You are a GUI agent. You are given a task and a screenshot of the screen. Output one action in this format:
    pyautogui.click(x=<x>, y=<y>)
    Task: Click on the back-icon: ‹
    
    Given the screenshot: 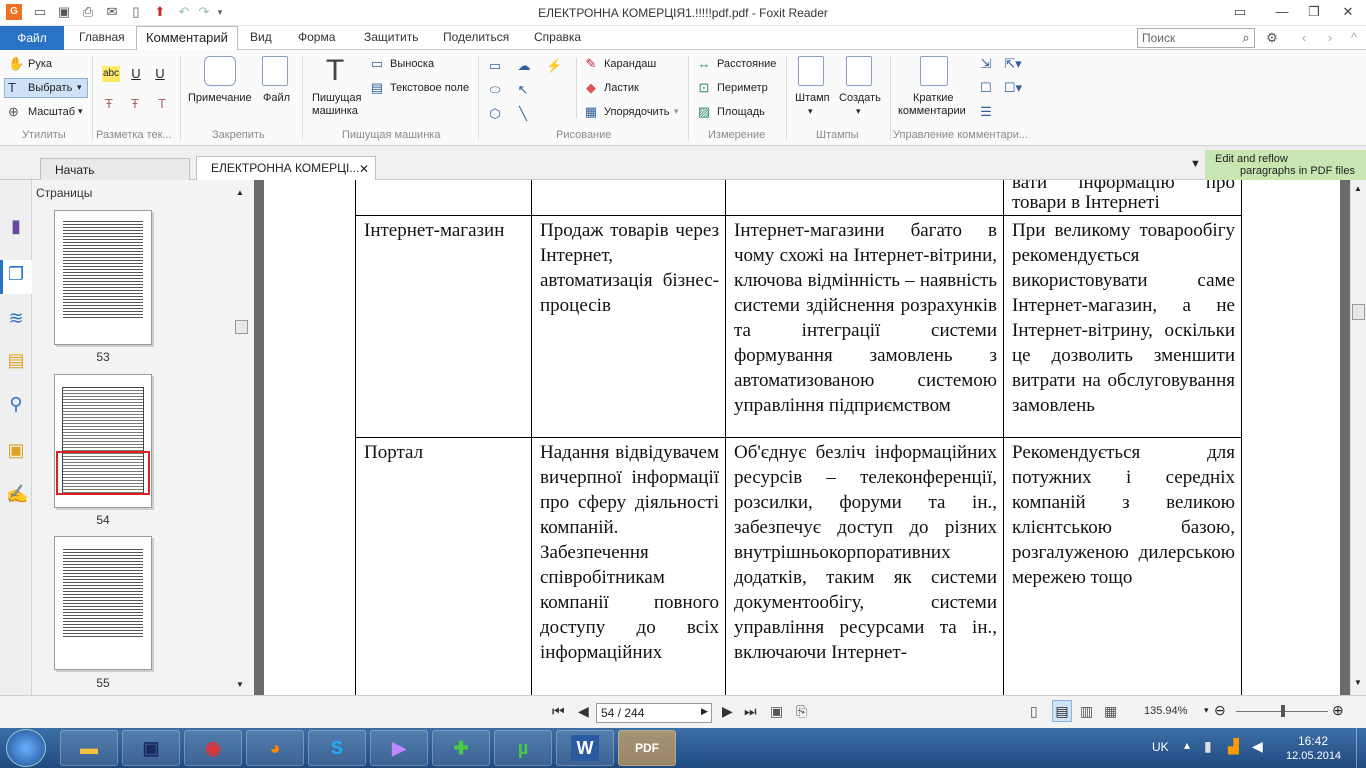 What is the action you would take?
    pyautogui.click(x=1304, y=38)
    